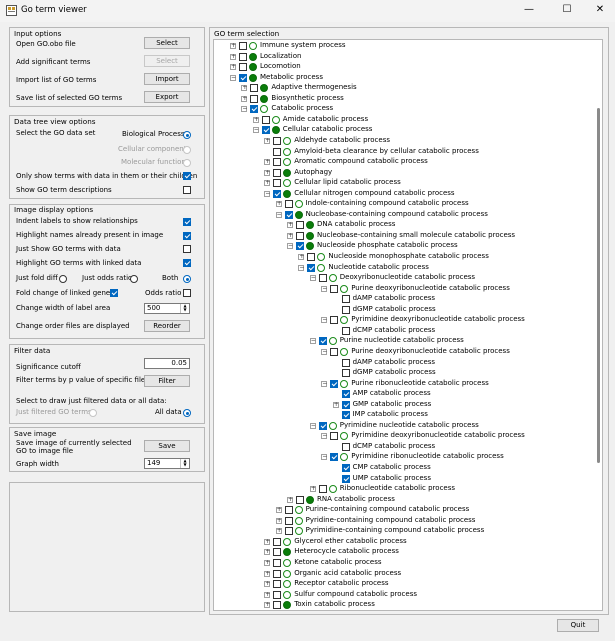  What do you see at coordinates (187, 249) in the screenshot?
I see `just-show-checkbox` at bounding box center [187, 249].